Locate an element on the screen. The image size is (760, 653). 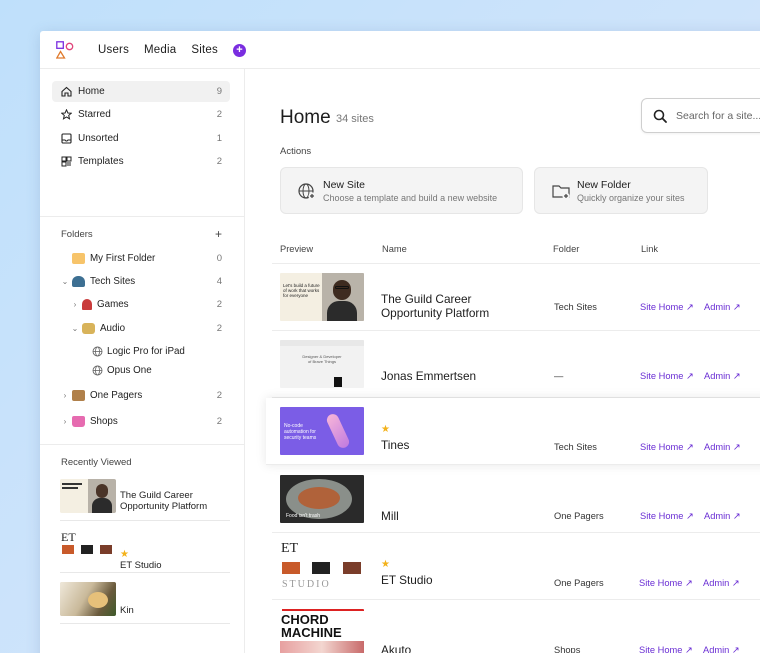
folder-games: › Games 2 is located at coordinates (150, 304).